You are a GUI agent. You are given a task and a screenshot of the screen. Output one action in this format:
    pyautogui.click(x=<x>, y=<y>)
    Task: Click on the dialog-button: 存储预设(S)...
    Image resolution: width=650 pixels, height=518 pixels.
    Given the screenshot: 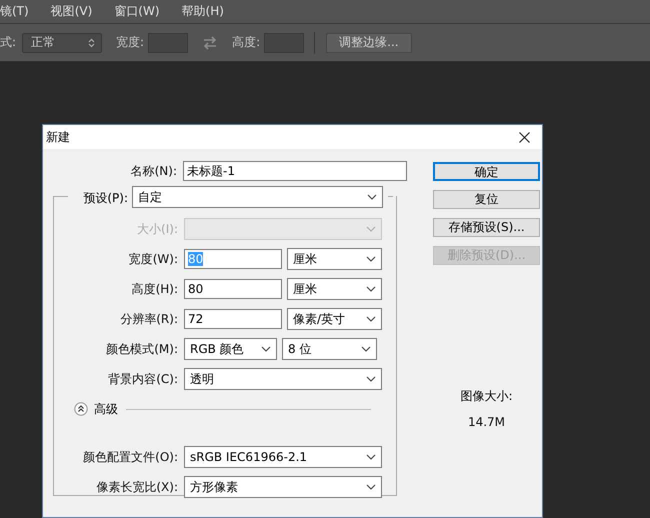 What is the action you would take?
    pyautogui.click(x=486, y=227)
    